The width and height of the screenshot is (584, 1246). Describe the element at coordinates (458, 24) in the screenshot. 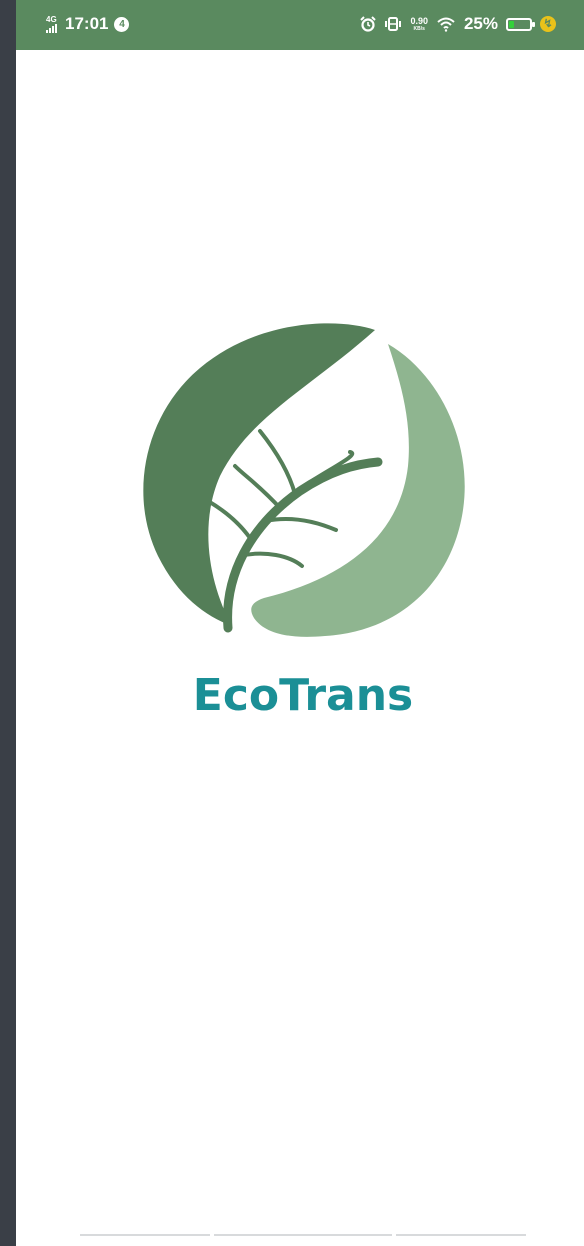

I see `status-bar-right: 0.90 KB/s 25% ↯` at that location.